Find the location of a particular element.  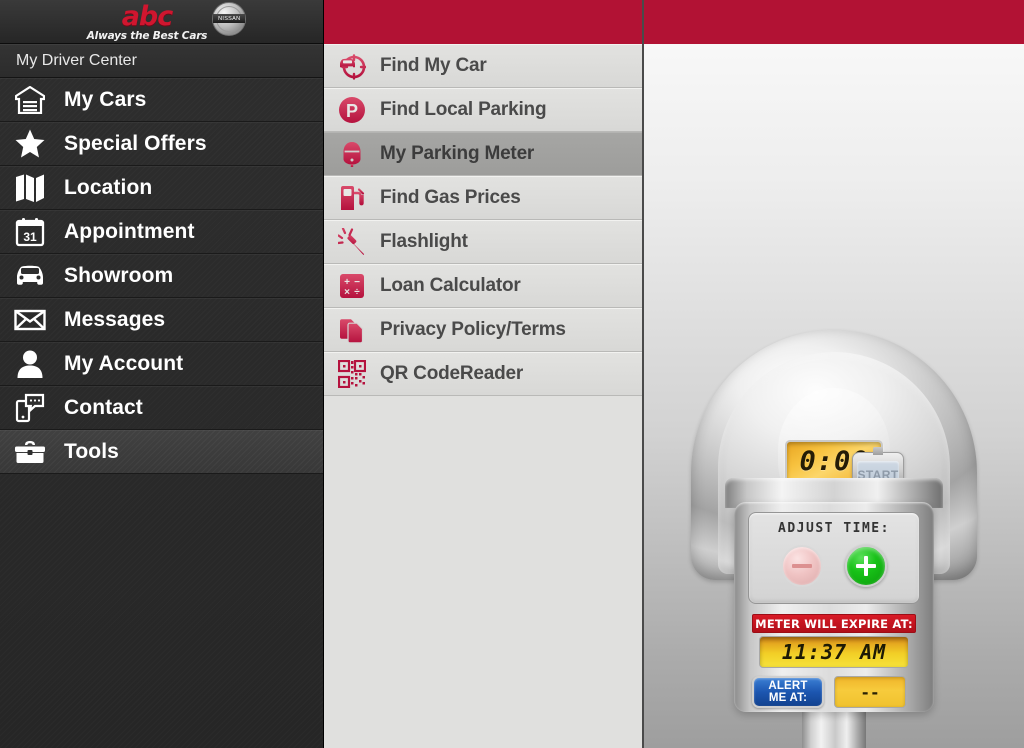

alert-time-value: -- is located at coordinates (870, 692).